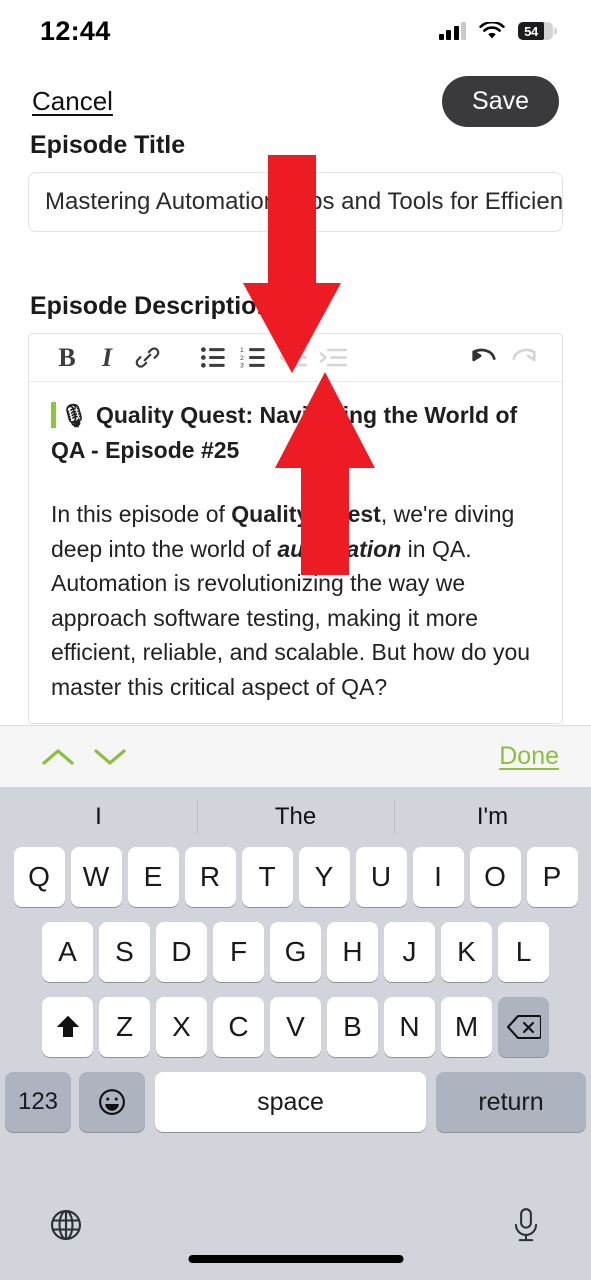 The width and height of the screenshot is (591, 1280). I want to click on key-b: B, so click(352, 1027).